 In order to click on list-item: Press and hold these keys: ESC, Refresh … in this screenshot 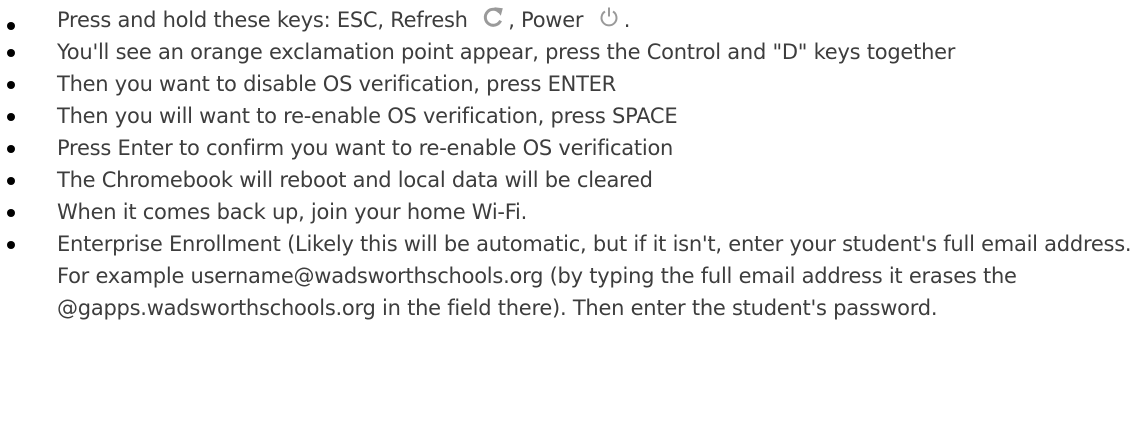, I will do `click(573, 18)`.